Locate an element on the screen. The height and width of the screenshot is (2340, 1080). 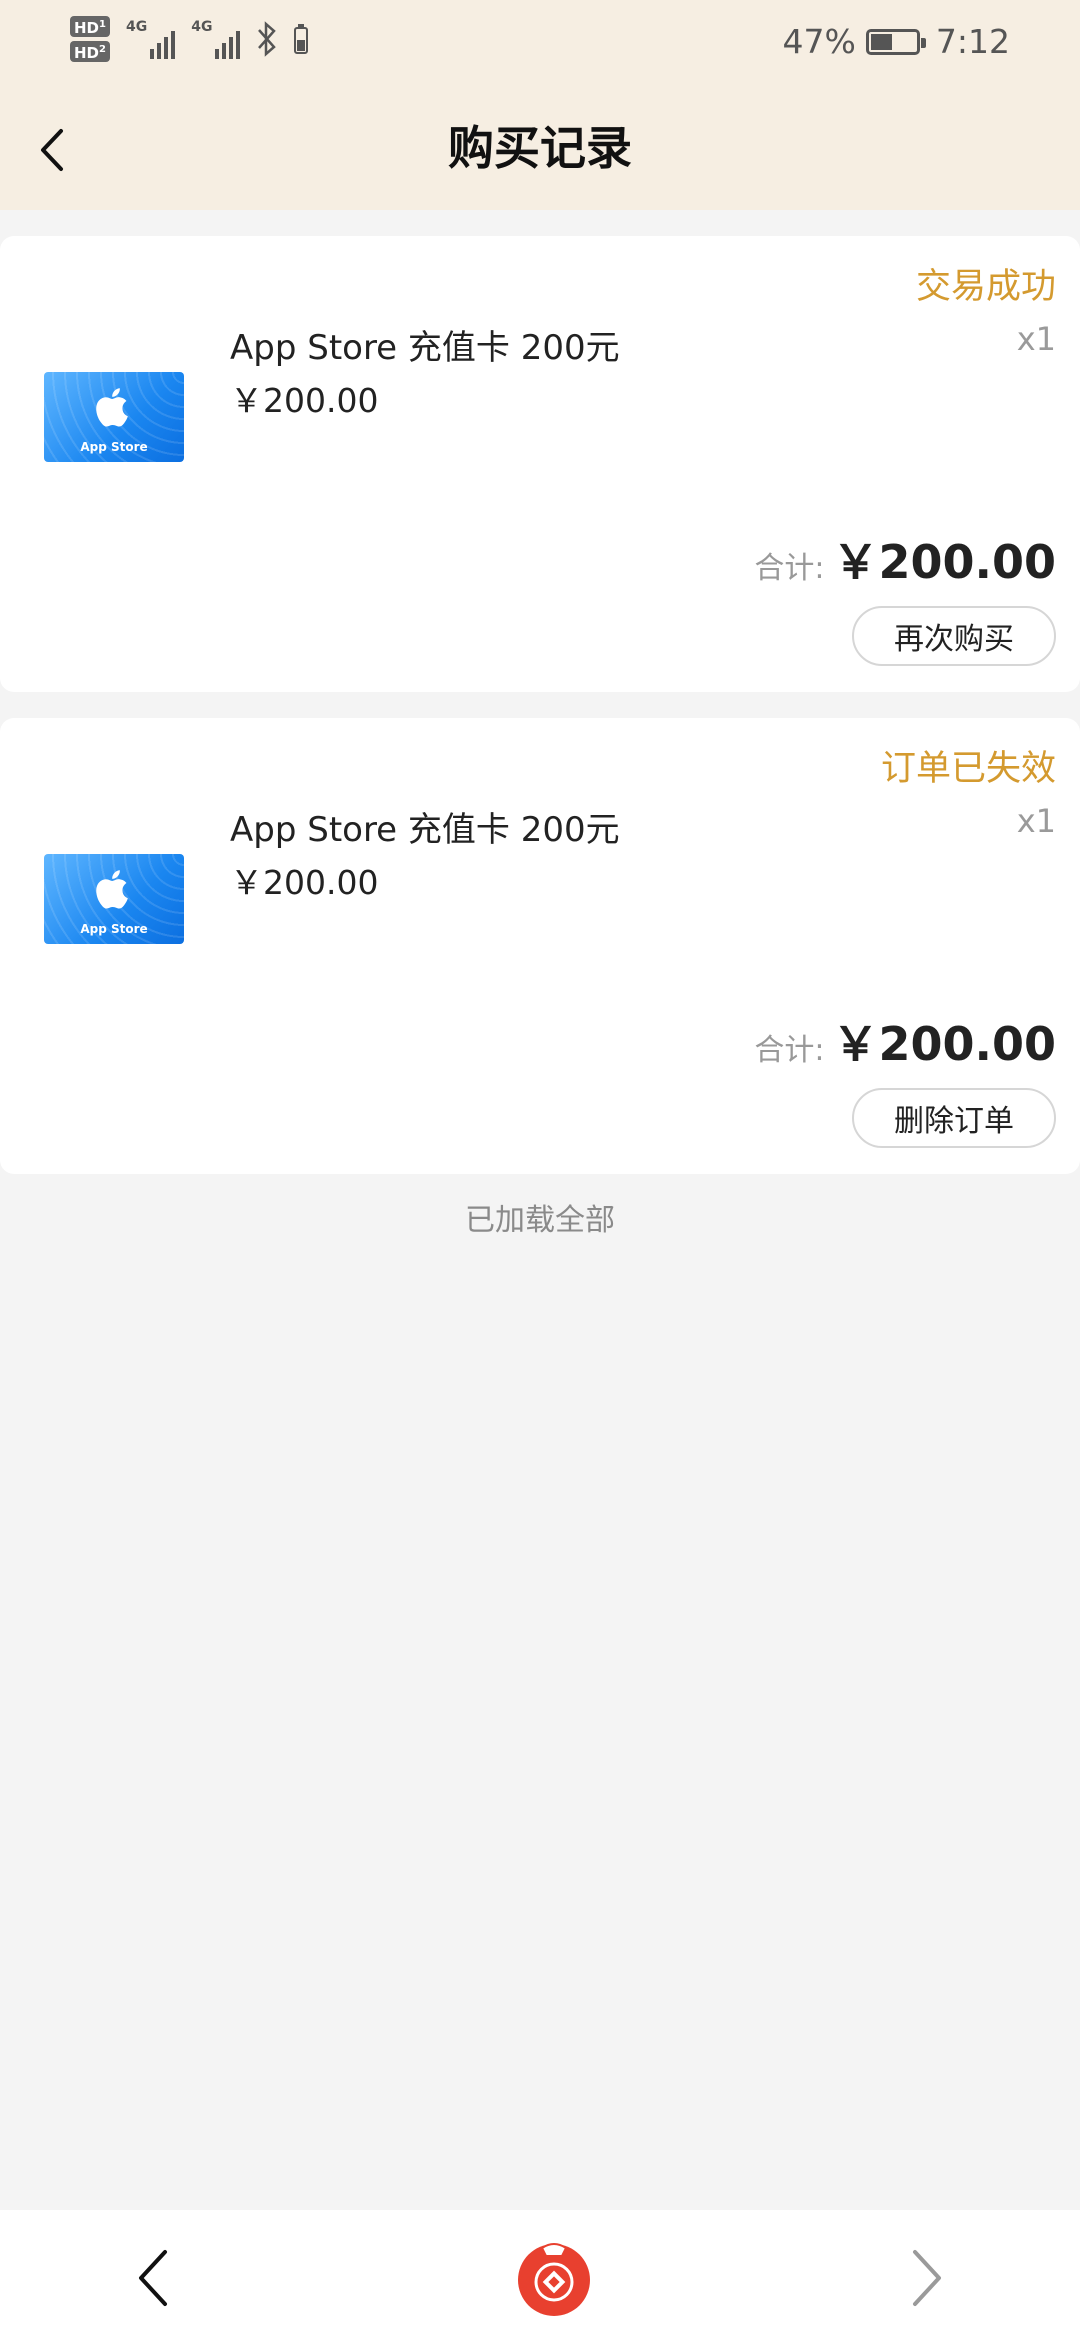
bottom-forward-button is located at coordinates (927, 2278).